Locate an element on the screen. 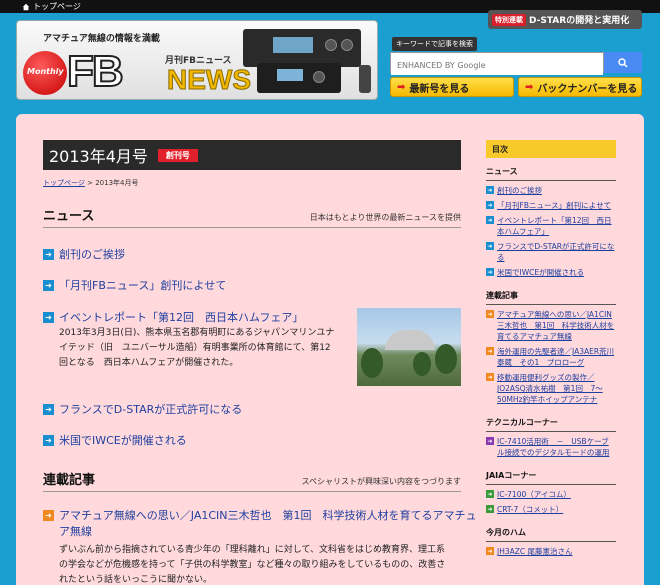 The height and width of the screenshot is (585, 660). search-input is located at coordinates (497, 65).